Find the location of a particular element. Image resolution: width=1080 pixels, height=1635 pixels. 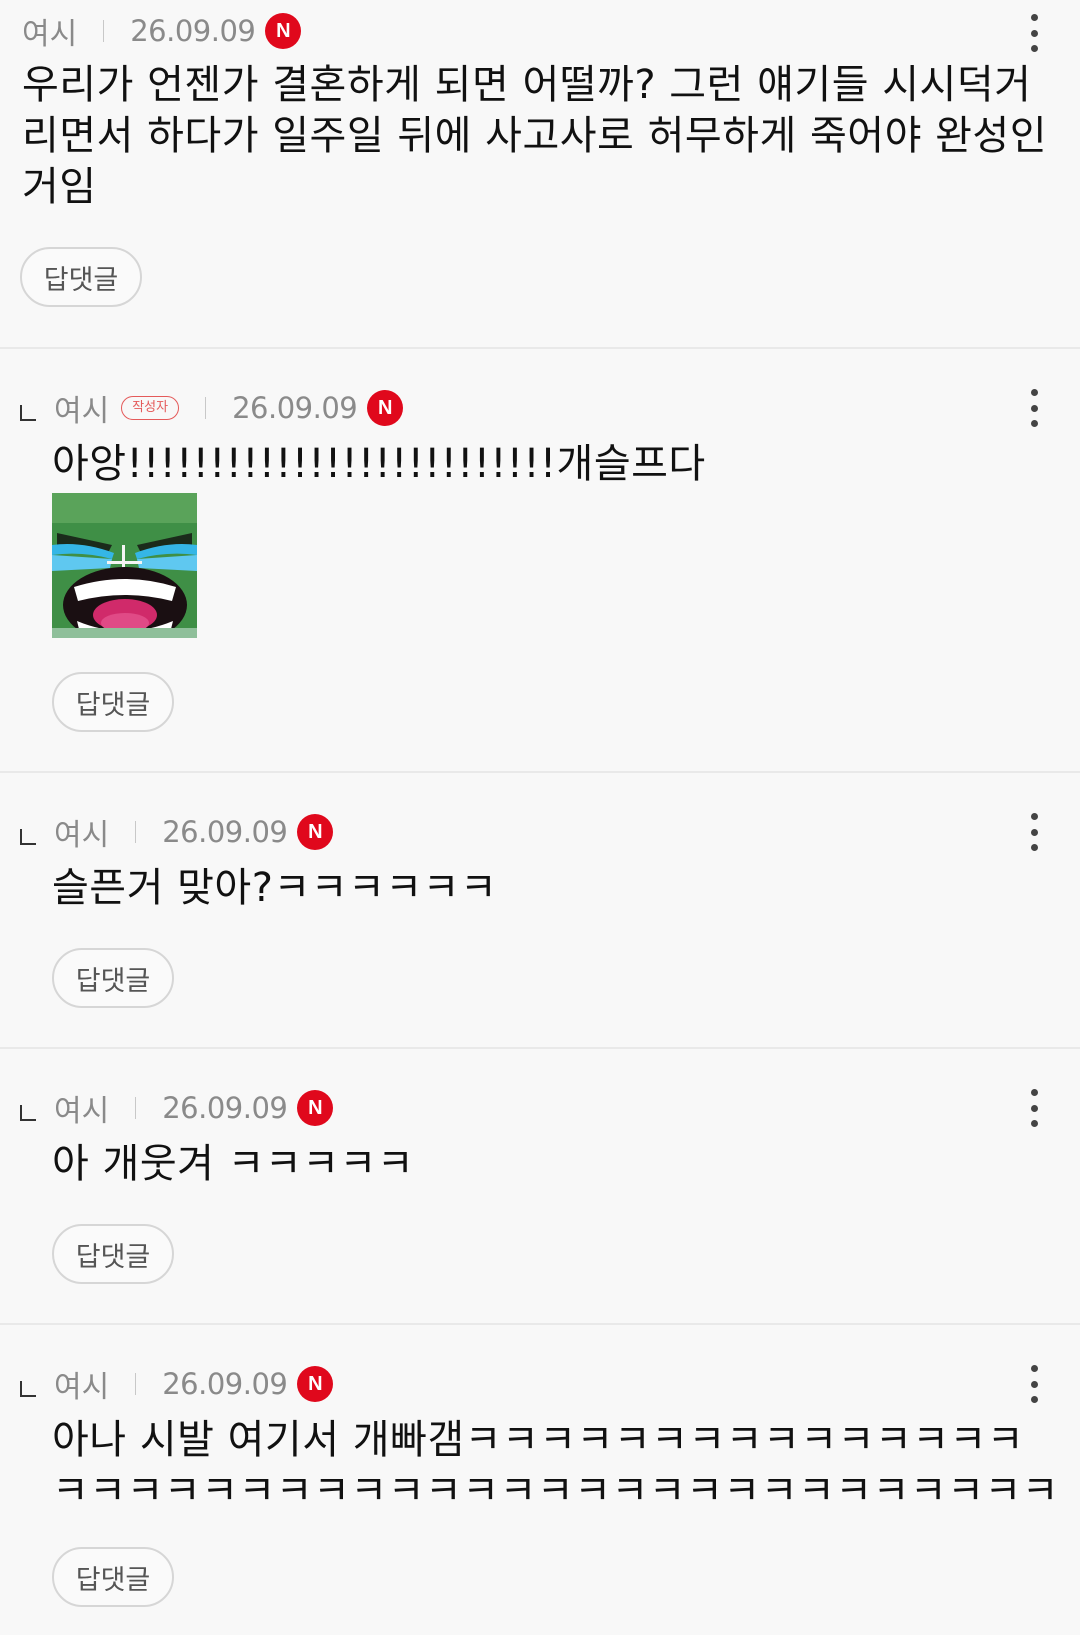

comment-body: 슬픈거 맞아?ㅋㅋㅋㅋㅋㅋ is located at coordinates (275, 888).